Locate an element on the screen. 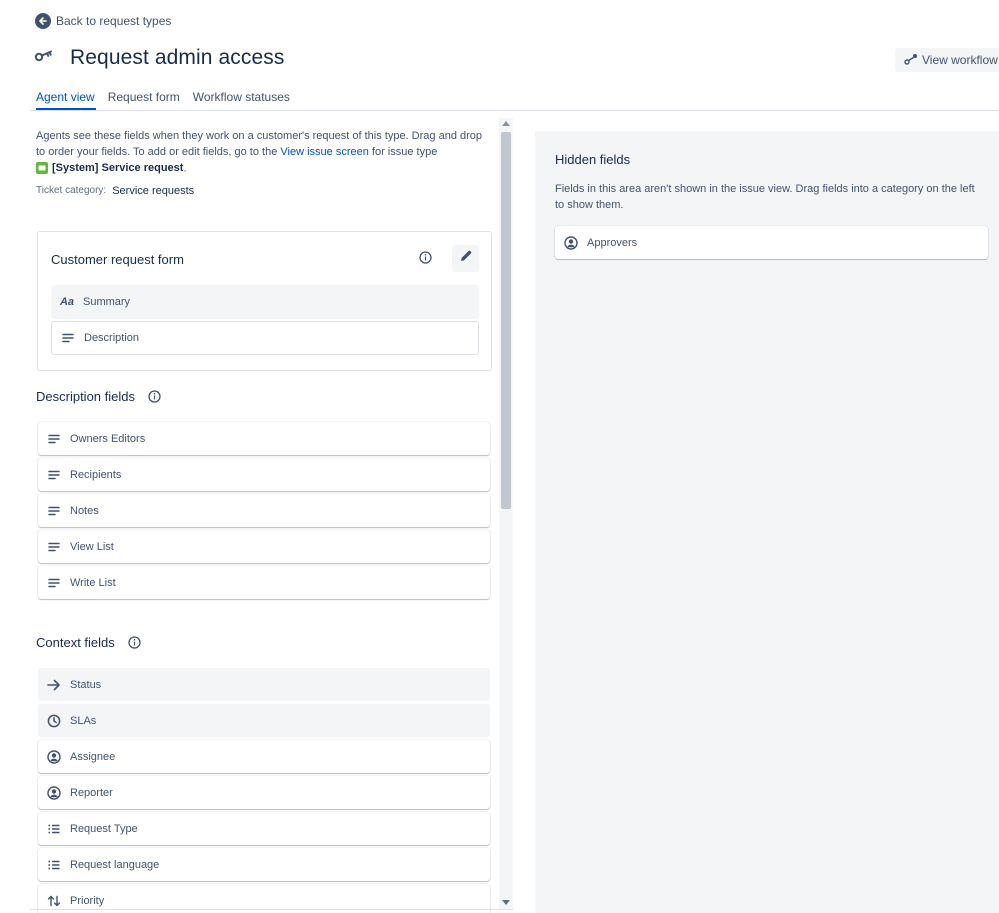 The height and width of the screenshot is (913, 999). field-label: Approvers is located at coordinates (612, 242).